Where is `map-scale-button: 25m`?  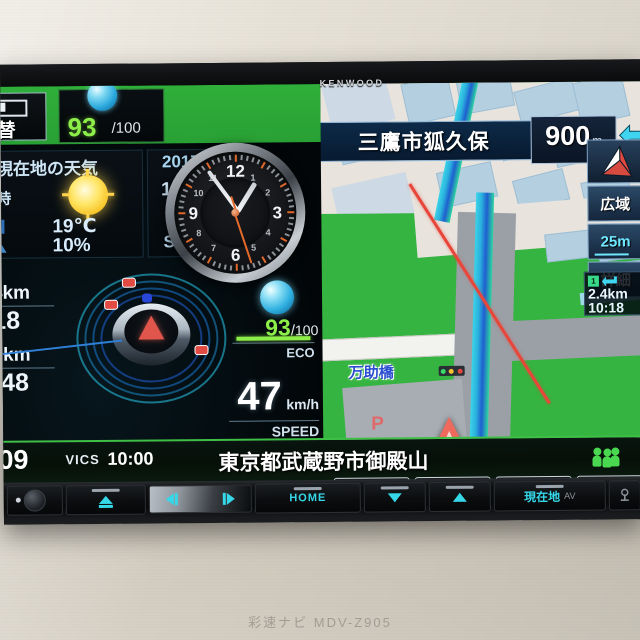
map-scale-button: 25m is located at coordinates (613, 241).